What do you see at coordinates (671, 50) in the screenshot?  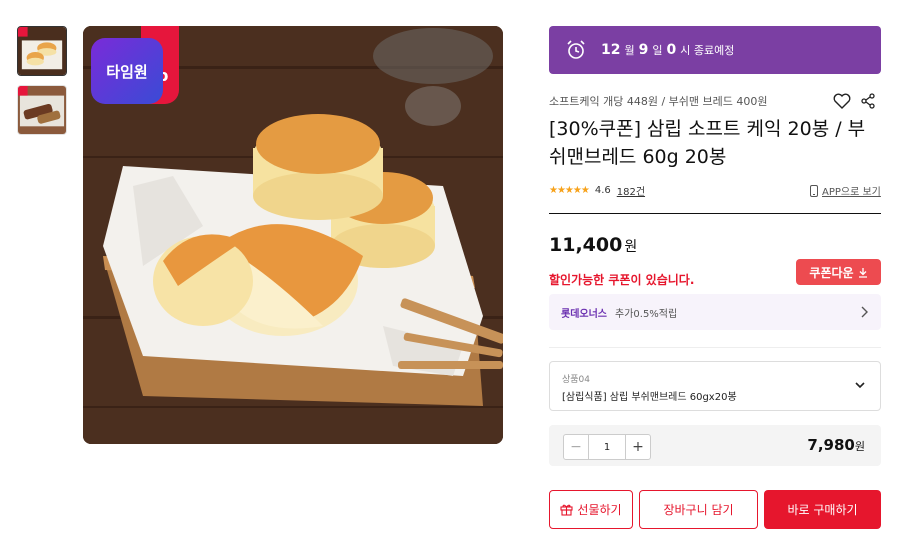 I see `timer-hour: 0` at bounding box center [671, 50].